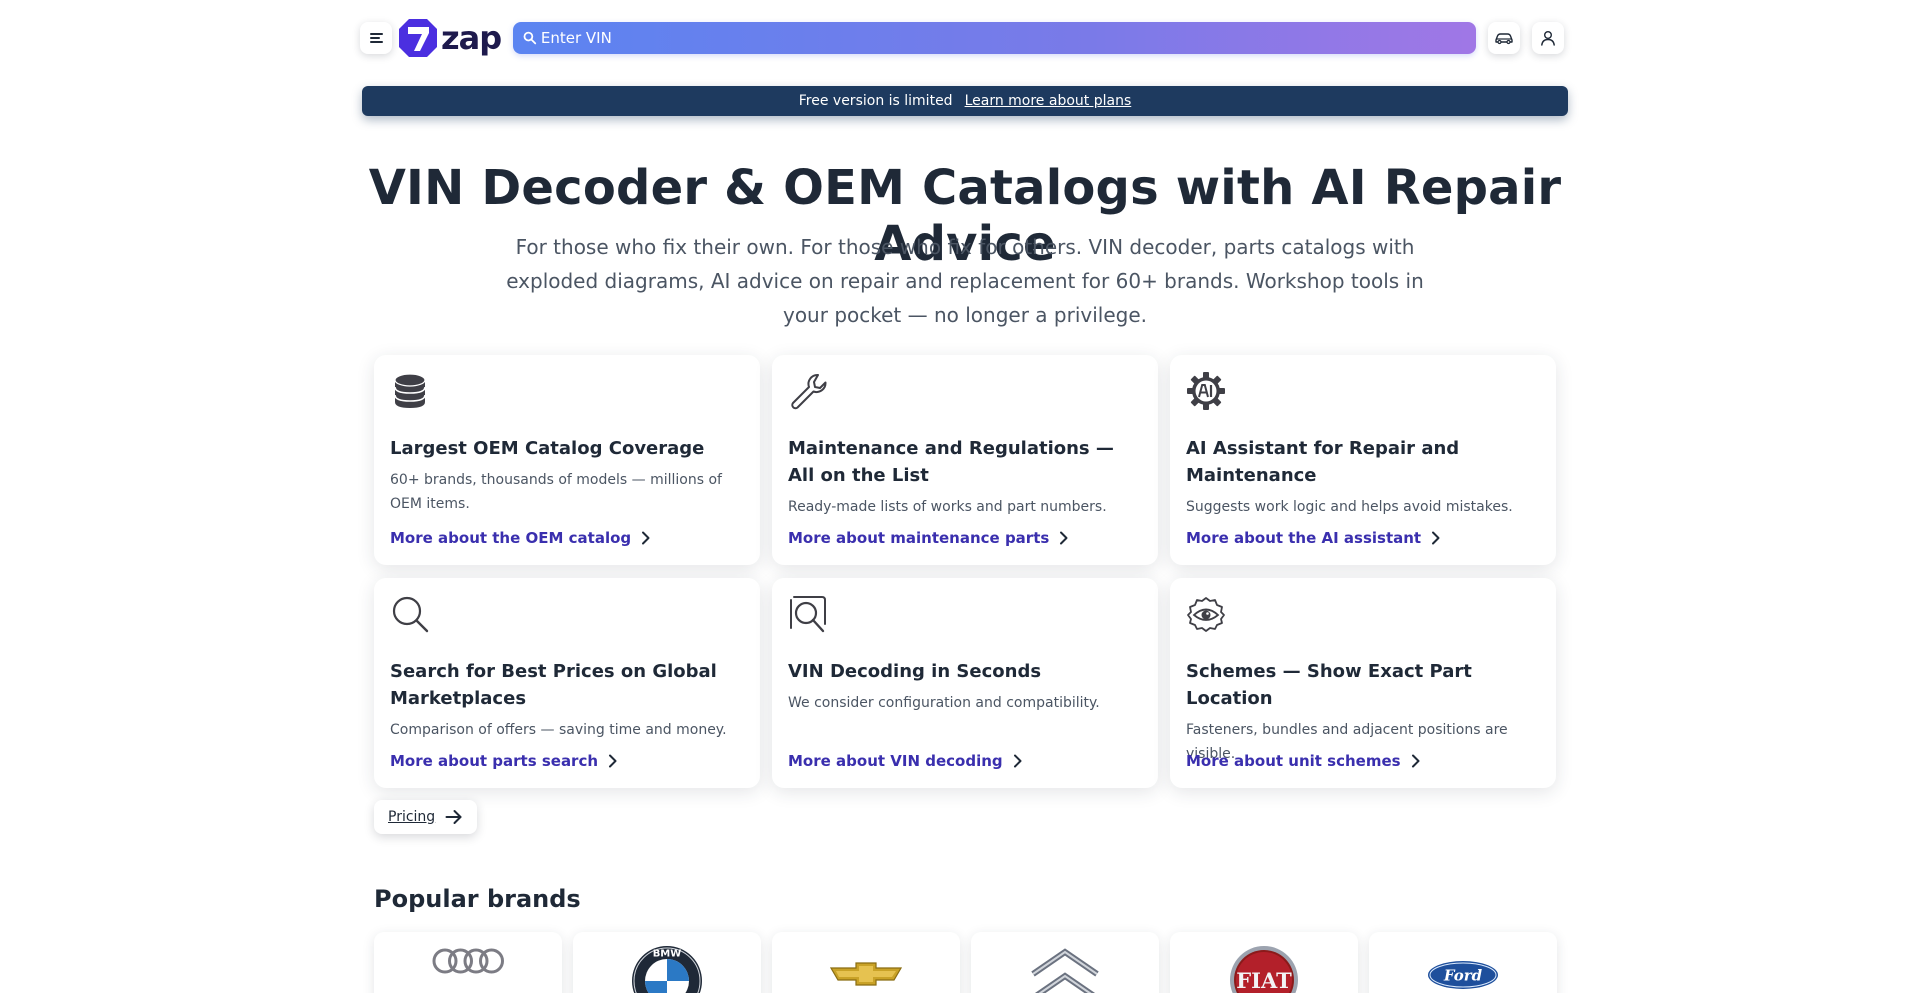 The width and height of the screenshot is (1920, 993). I want to click on account-button, so click(1548, 38).